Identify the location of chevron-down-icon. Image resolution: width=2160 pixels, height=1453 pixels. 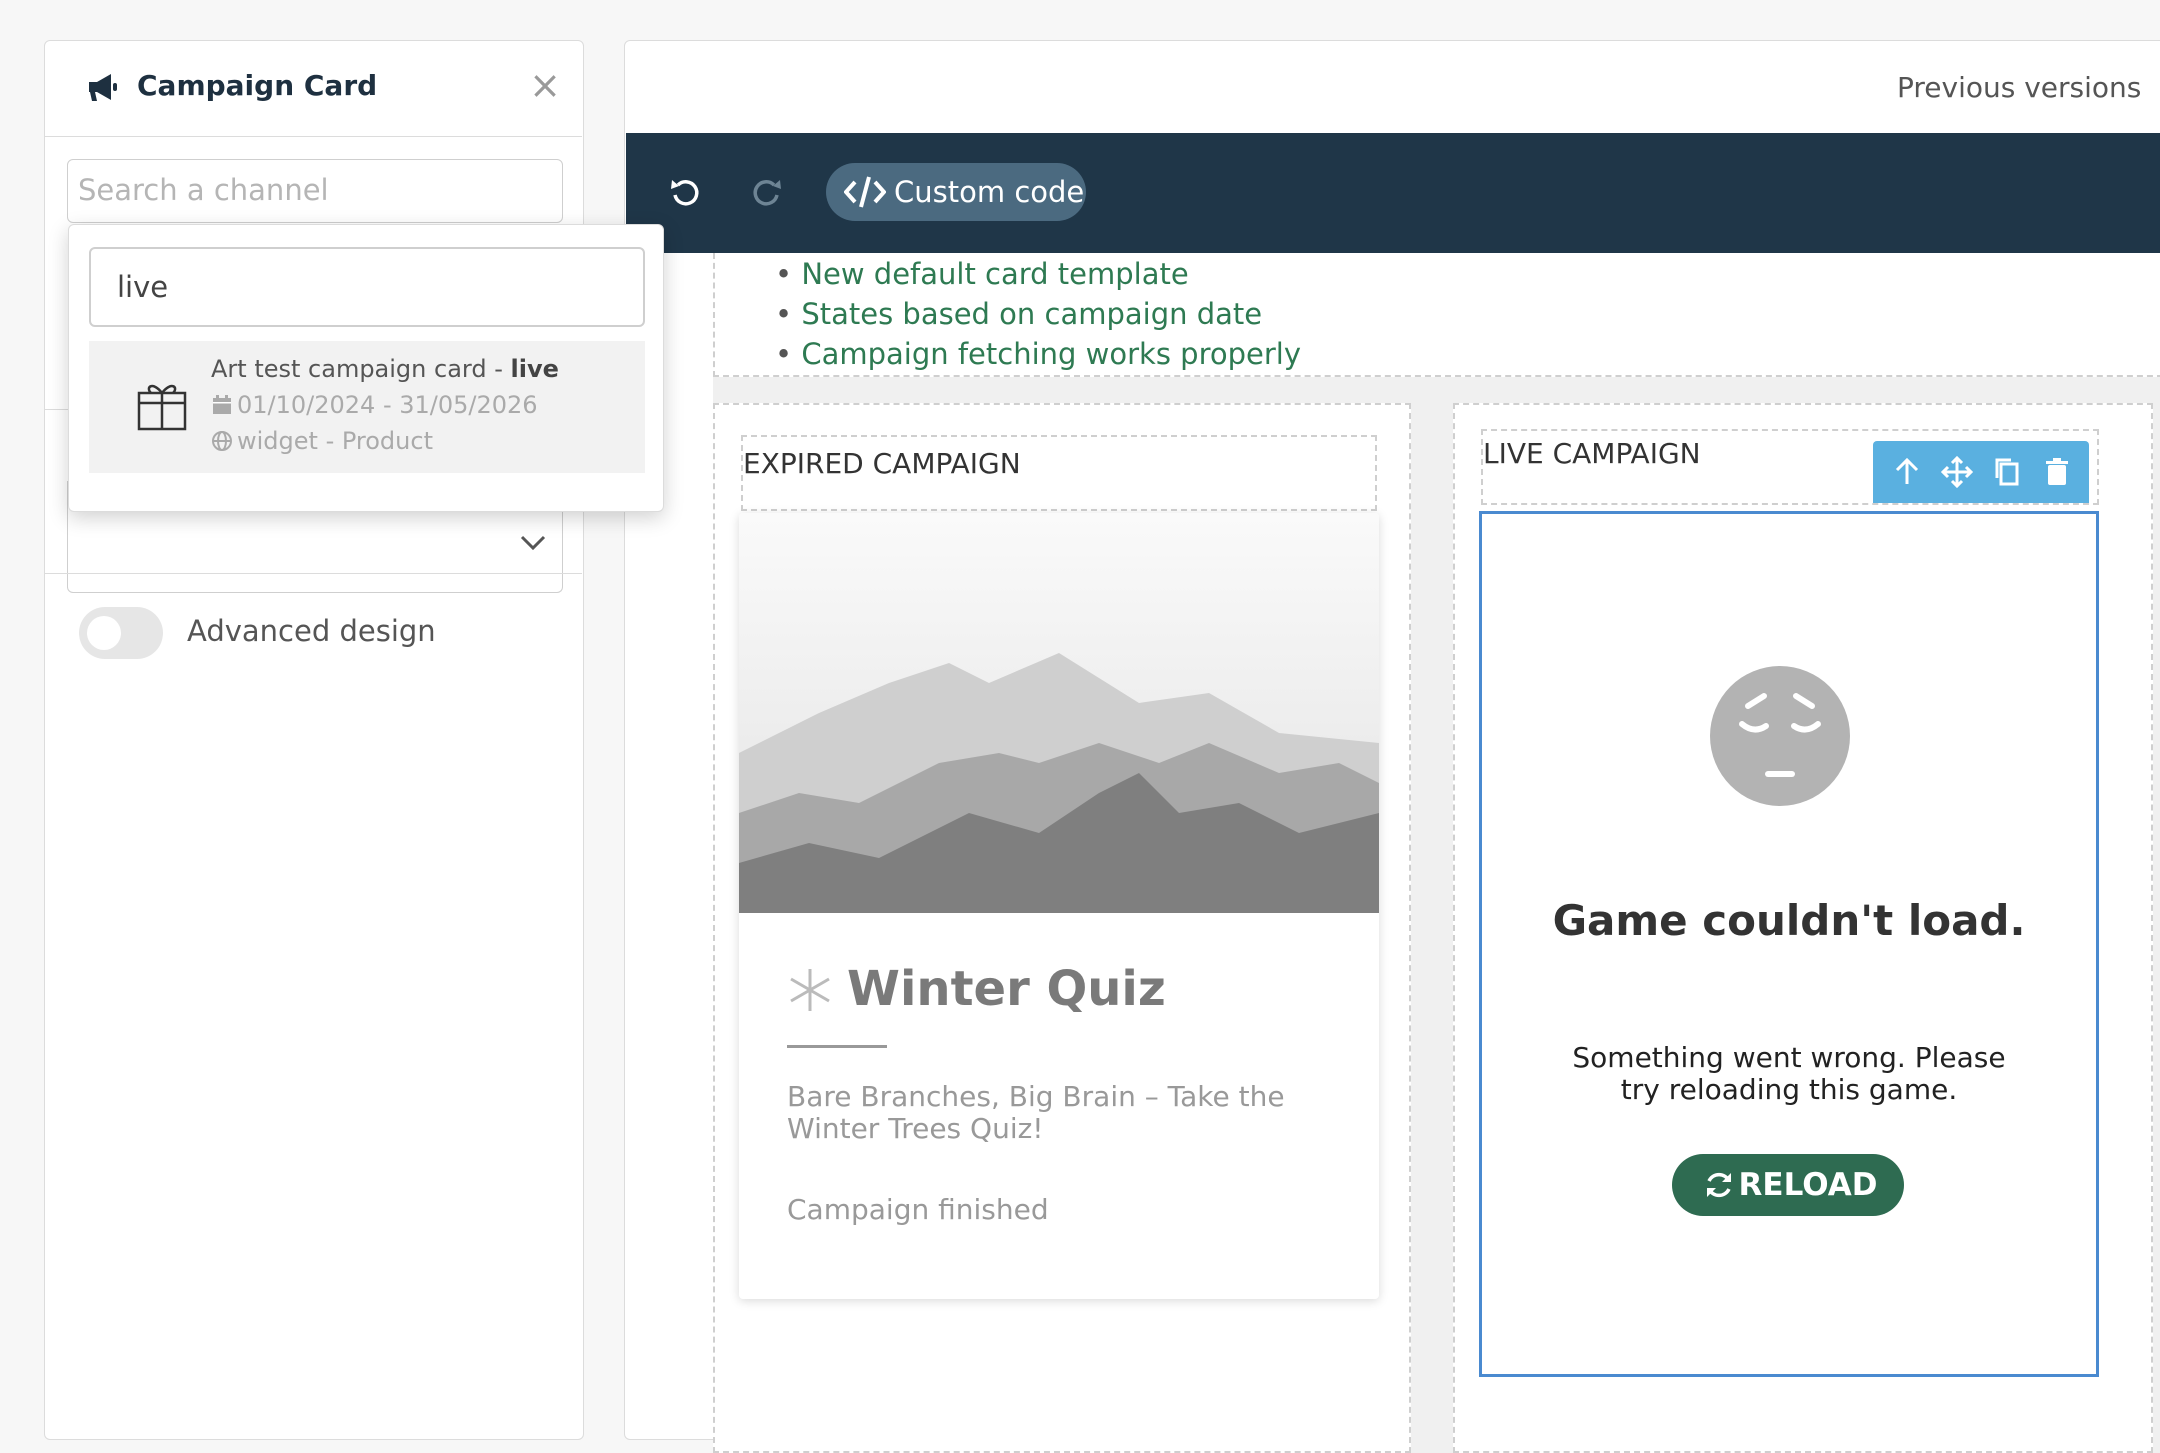
(533, 543).